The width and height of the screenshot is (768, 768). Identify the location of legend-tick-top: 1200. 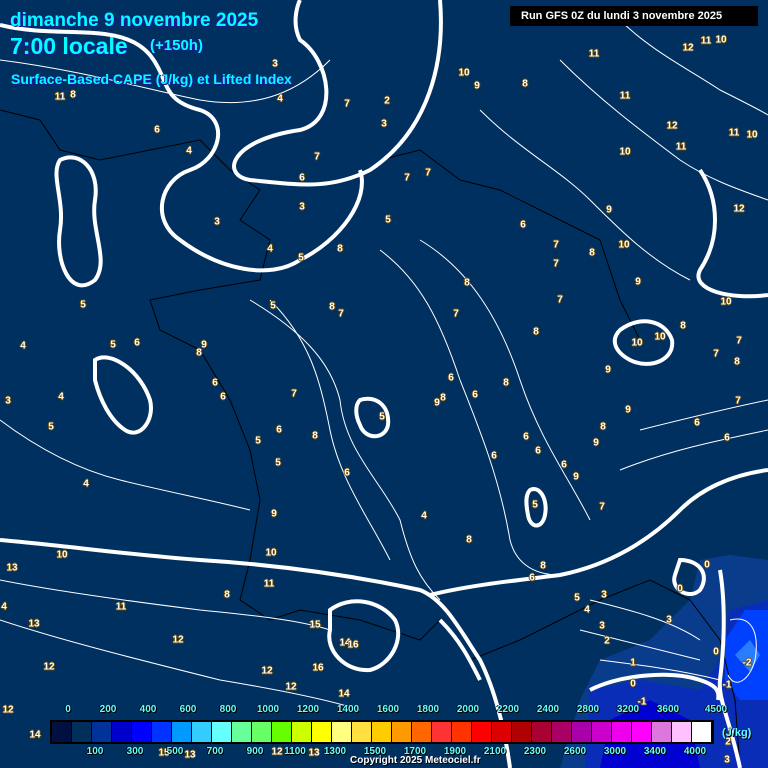
(308, 709).